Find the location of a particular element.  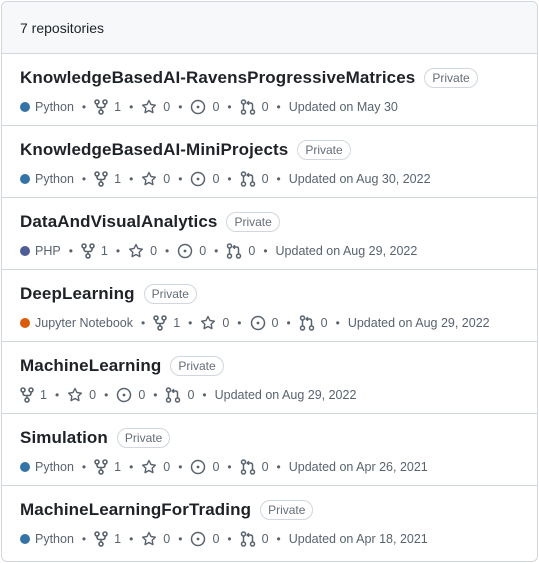

repo-title-line: DeepLearning Private is located at coordinates (108, 294).